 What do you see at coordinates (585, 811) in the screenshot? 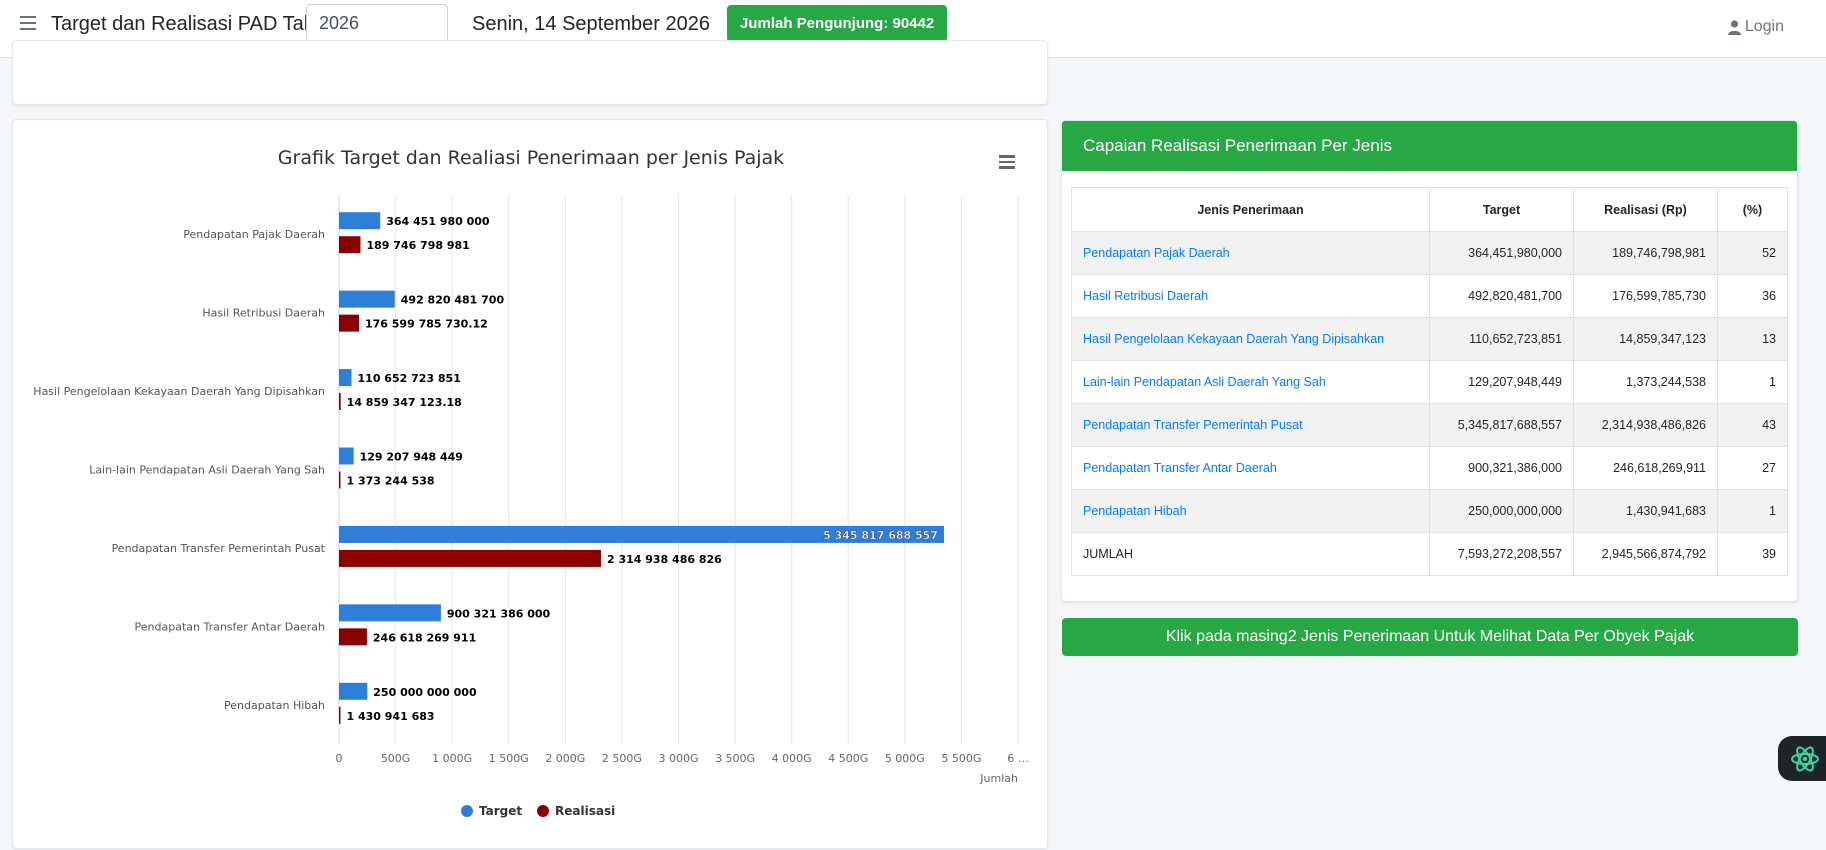
I see `legend-item-label: Realisasi` at bounding box center [585, 811].